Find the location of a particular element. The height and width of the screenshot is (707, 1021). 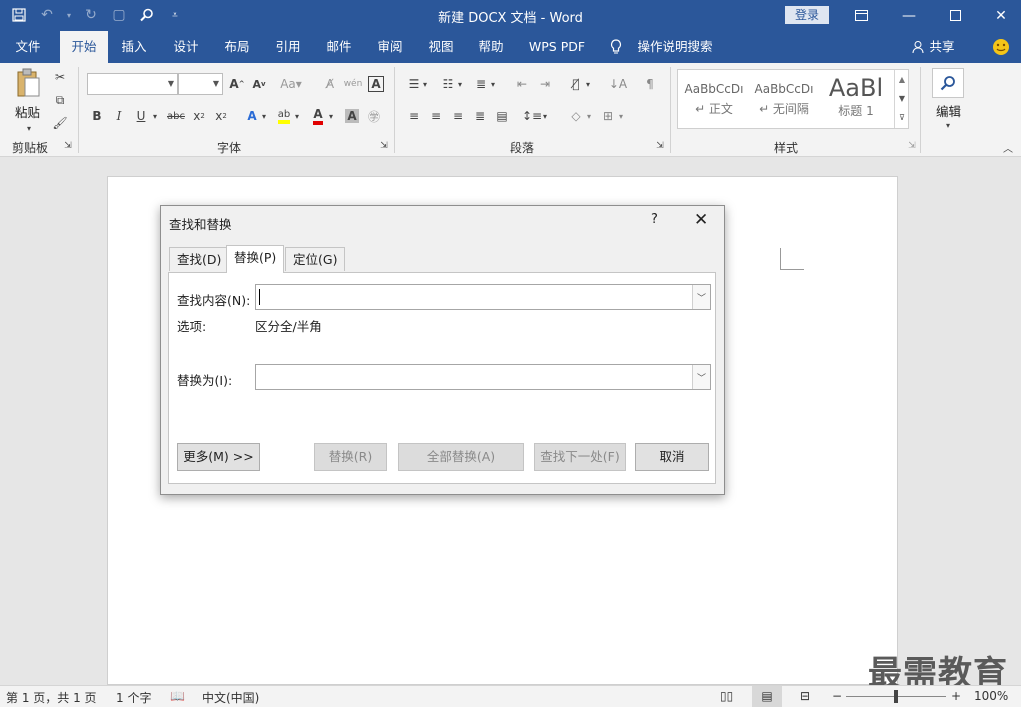

justify-icon: ≣ is located at coordinates (480, 116).